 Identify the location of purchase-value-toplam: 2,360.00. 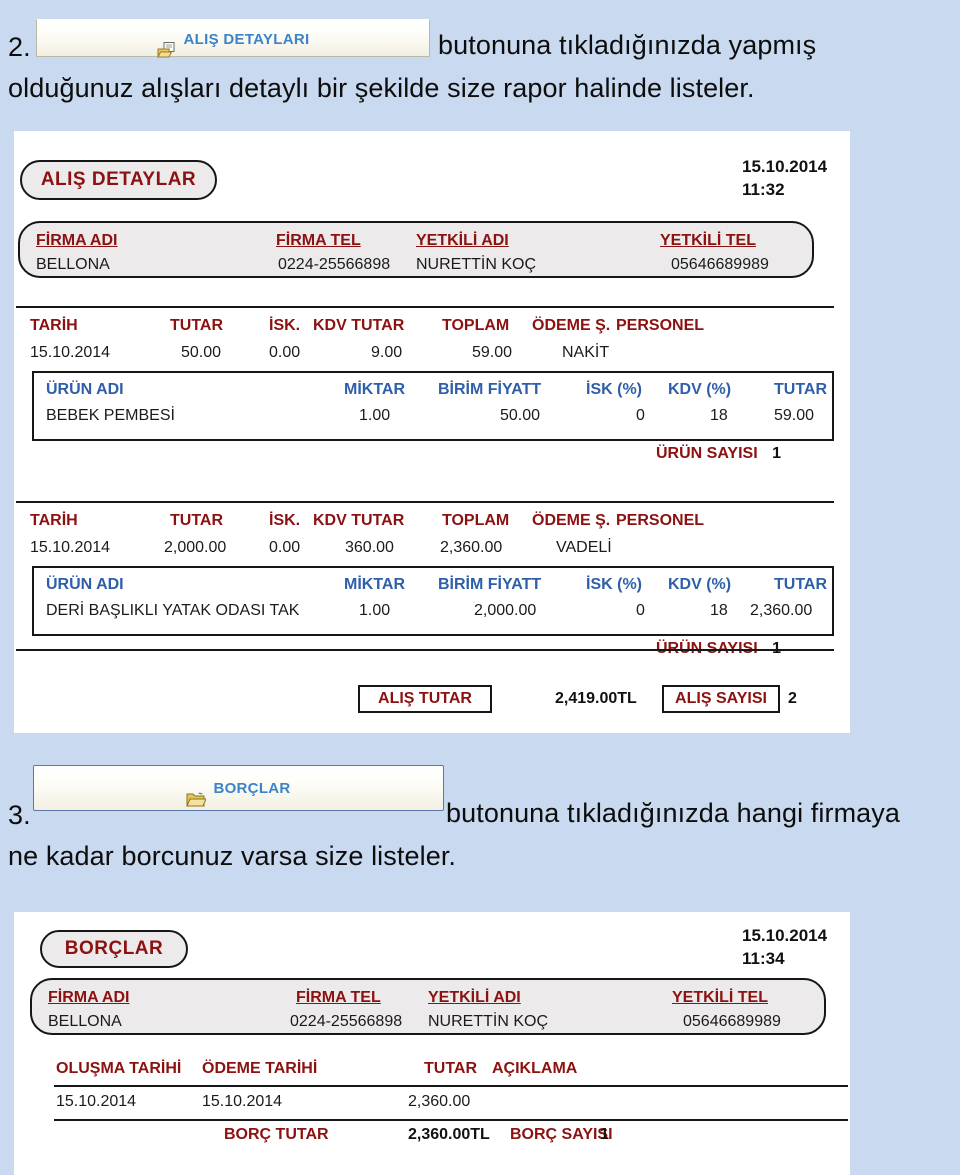
(471, 547).